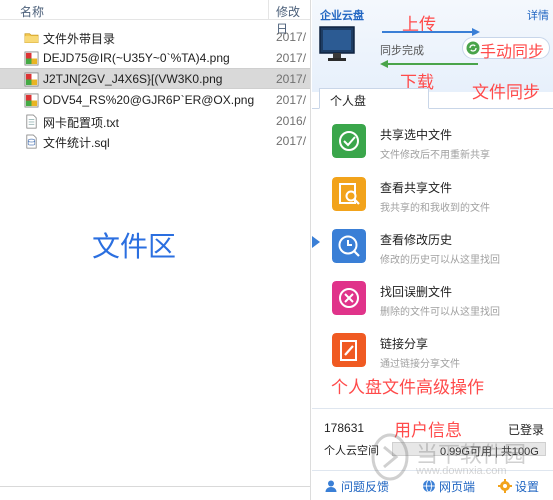  Describe the element at coordinates (31, 141) in the screenshot. I see `sql-file-icon` at that location.